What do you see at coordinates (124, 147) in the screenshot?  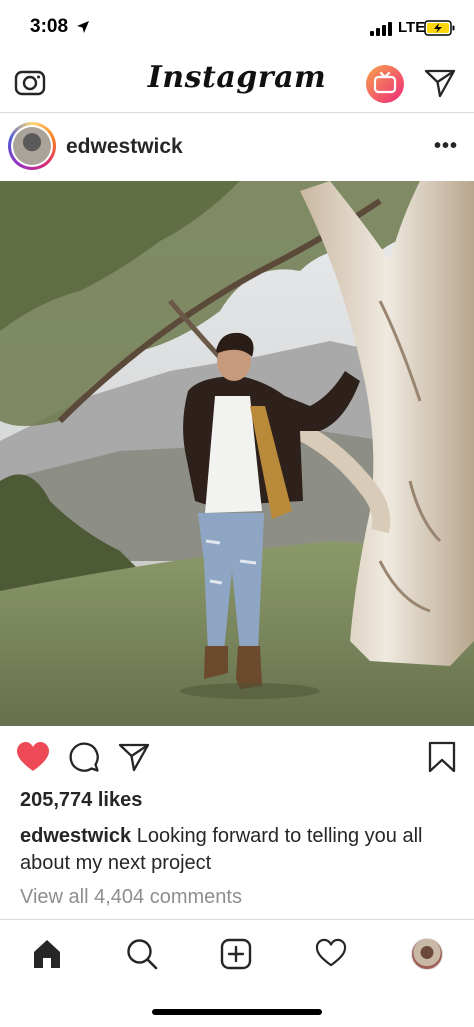 I see `post-username: edwestwick` at bounding box center [124, 147].